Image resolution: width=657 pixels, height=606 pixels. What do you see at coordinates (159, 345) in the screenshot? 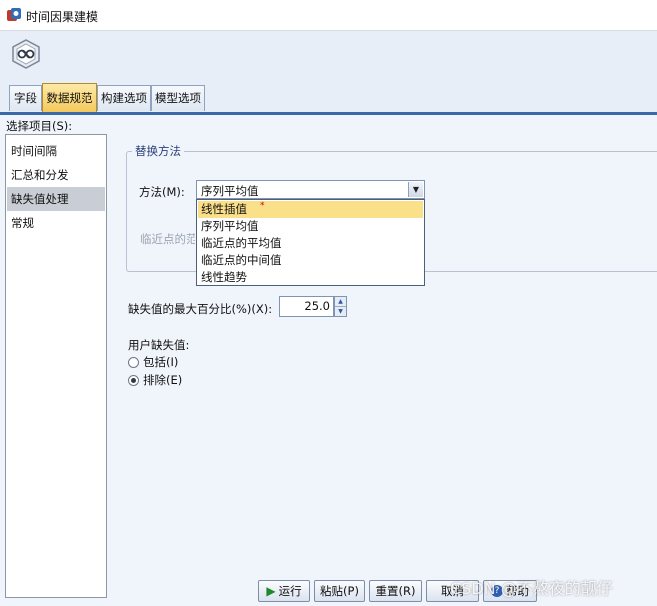
I see `user-missing-label: 用户缺失值:` at bounding box center [159, 345].